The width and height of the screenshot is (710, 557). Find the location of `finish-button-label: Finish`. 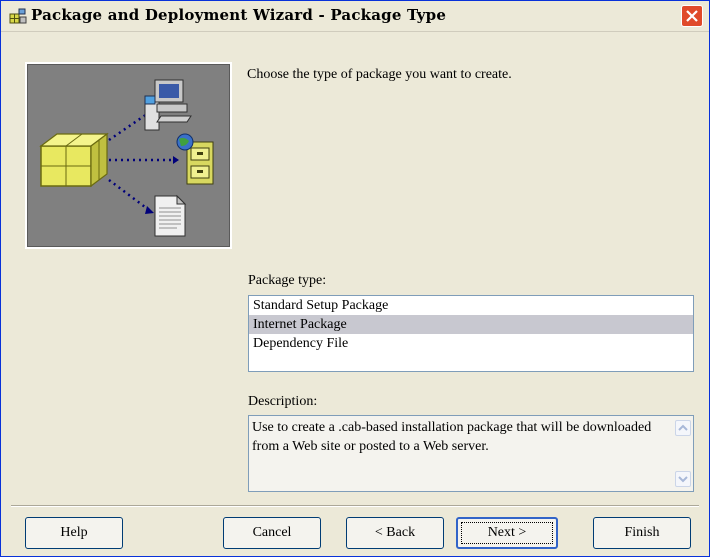

finish-button-label: Finish is located at coordinates (642, 532).